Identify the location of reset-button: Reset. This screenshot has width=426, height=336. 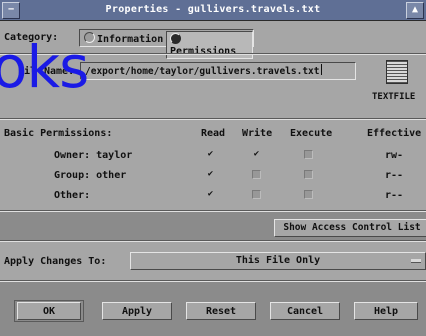
(221, 311).